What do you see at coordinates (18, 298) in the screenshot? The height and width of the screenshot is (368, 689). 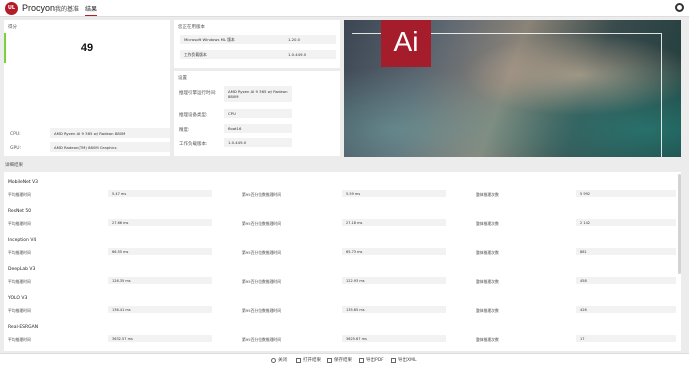 I see `model-name: YOLO V3` at bounding box center [18, 298].